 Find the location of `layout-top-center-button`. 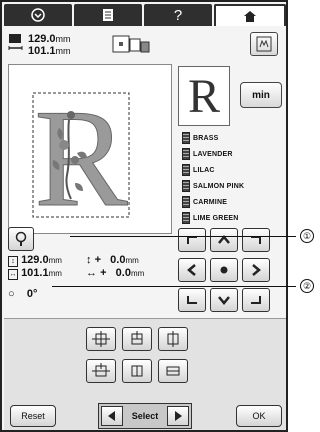

layout-top-center-button is located at coordinates (137, 339).